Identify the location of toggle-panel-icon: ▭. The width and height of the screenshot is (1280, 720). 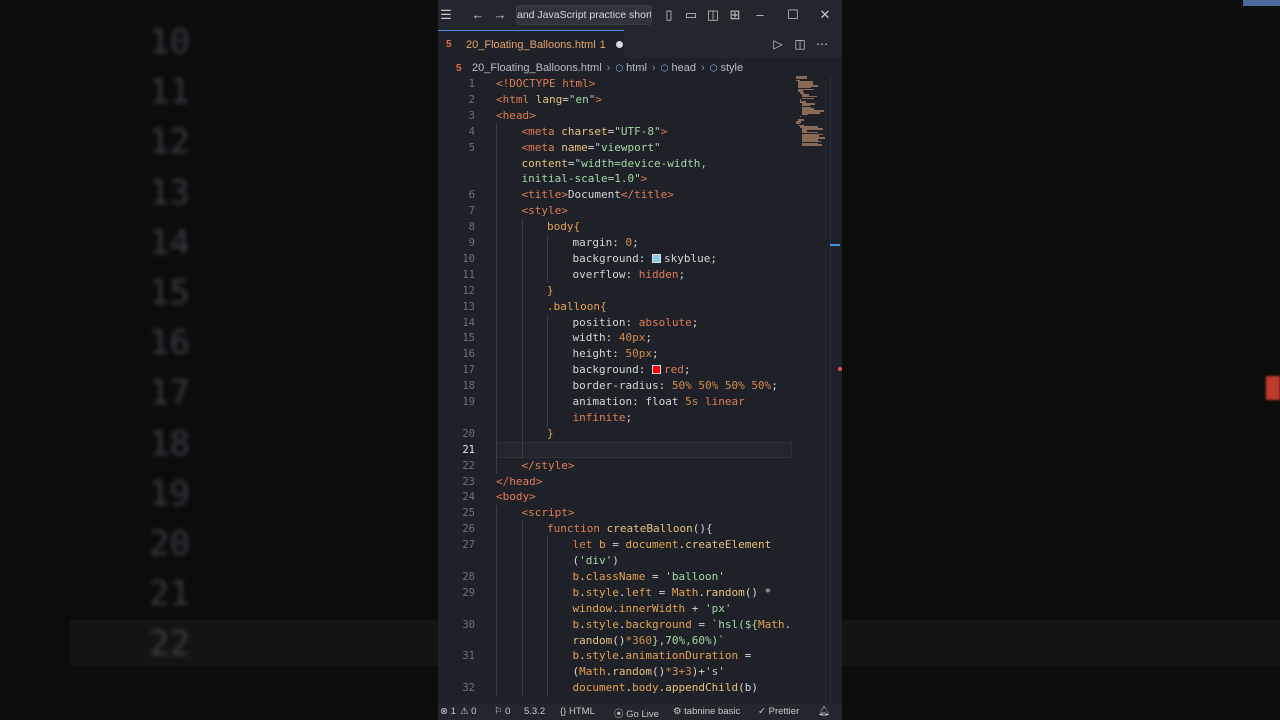
(691, 15).